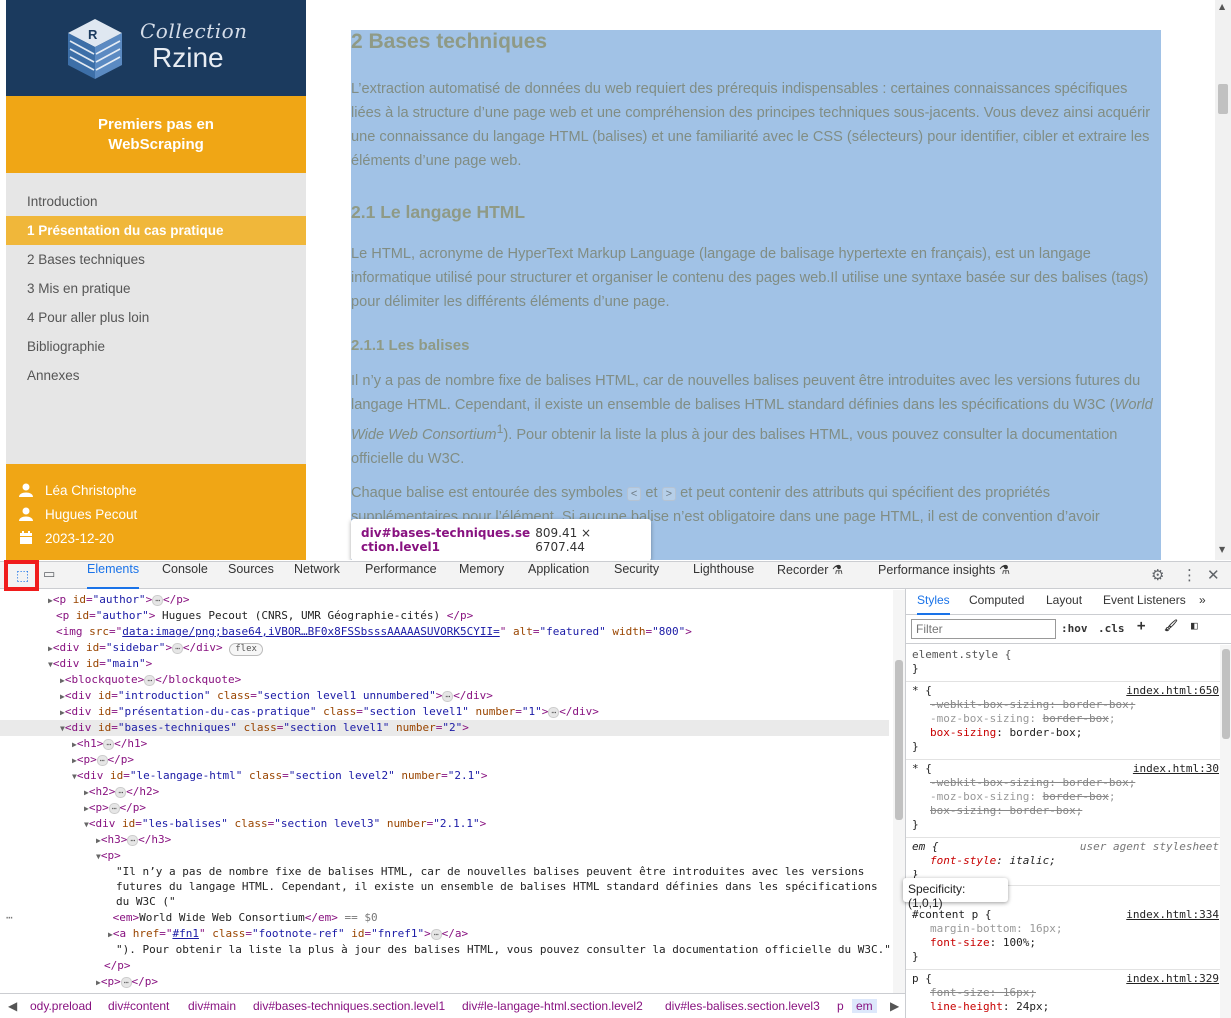 This screenshot has width=1231, height=1018. Describe the element at coordinates (996, 600) in the screenshot. I see `tab-computed: Computed` at that location.